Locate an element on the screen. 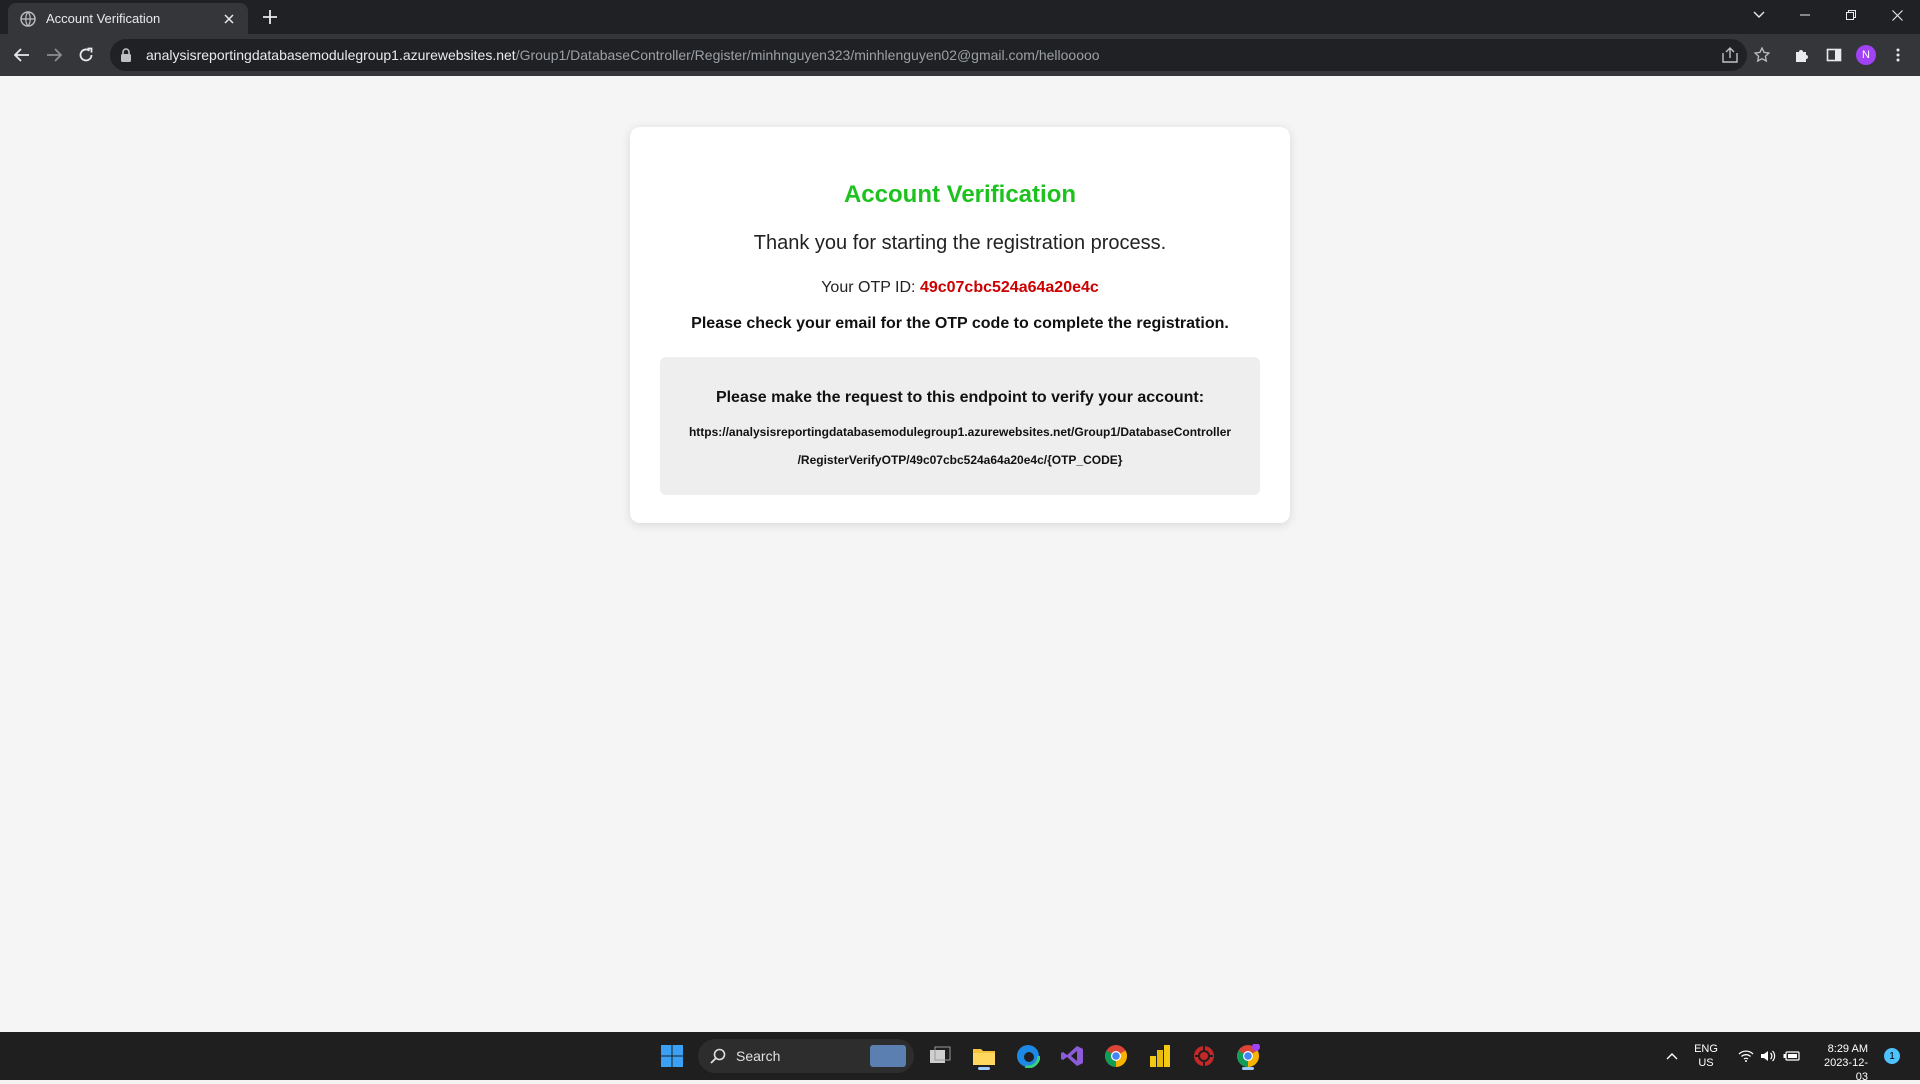  profile-avatar: N is located at coordinates (1866, 55).